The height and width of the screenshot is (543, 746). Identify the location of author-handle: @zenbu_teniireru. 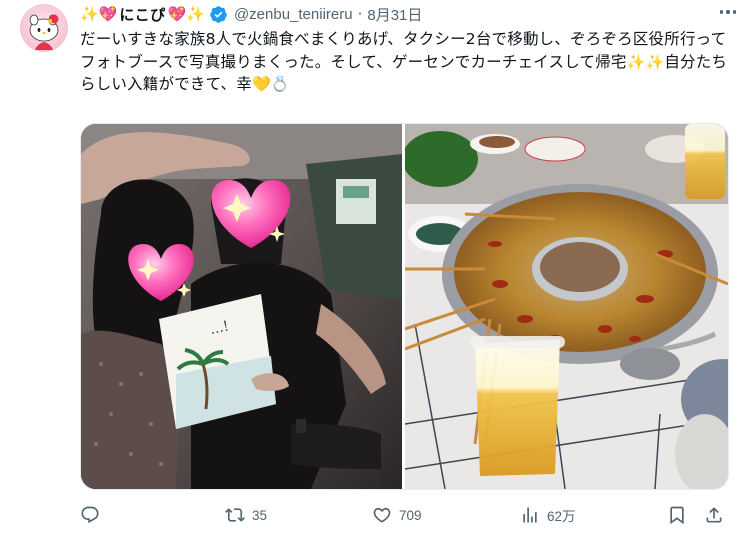
(293, 14).